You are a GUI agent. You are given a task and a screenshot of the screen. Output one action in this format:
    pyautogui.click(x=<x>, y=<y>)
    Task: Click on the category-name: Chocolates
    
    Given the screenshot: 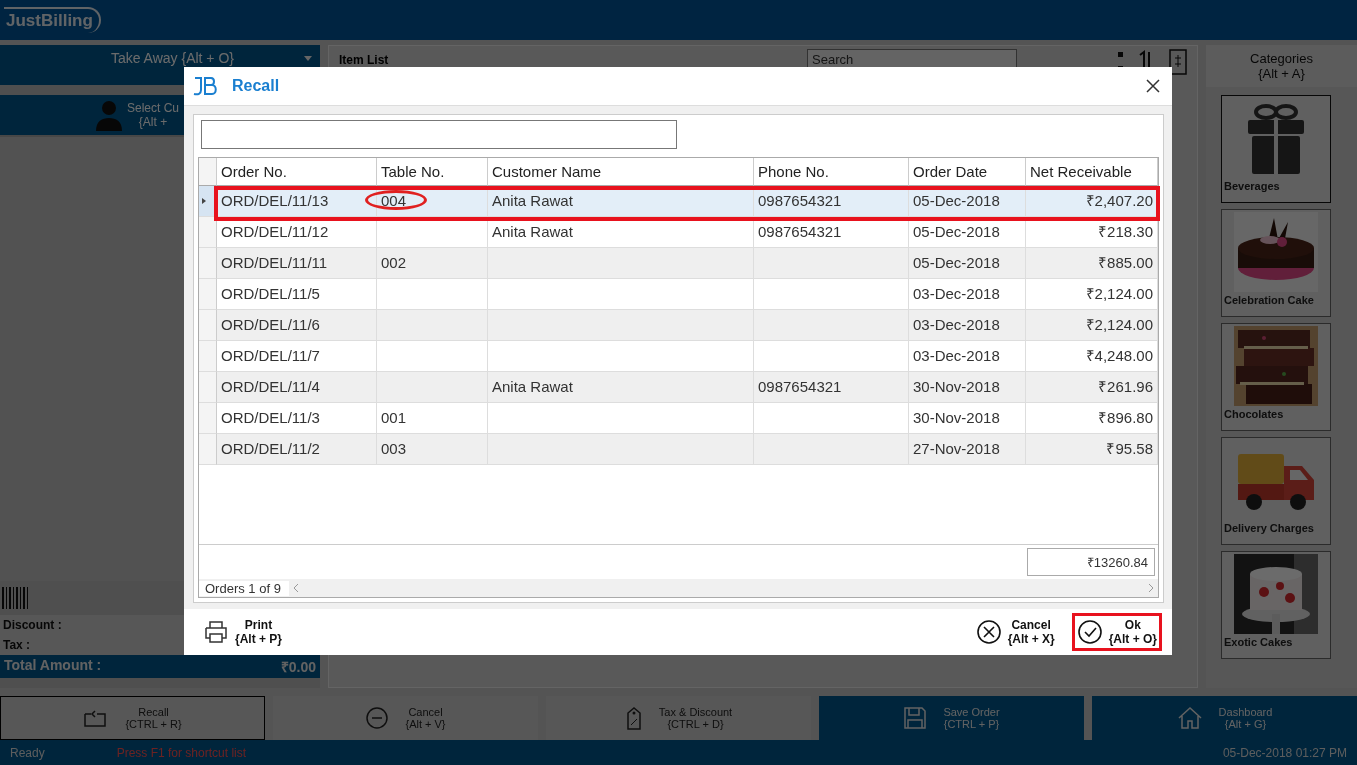 What is the action you would take?
    pyautogui.click(x=1254, y=414)
    